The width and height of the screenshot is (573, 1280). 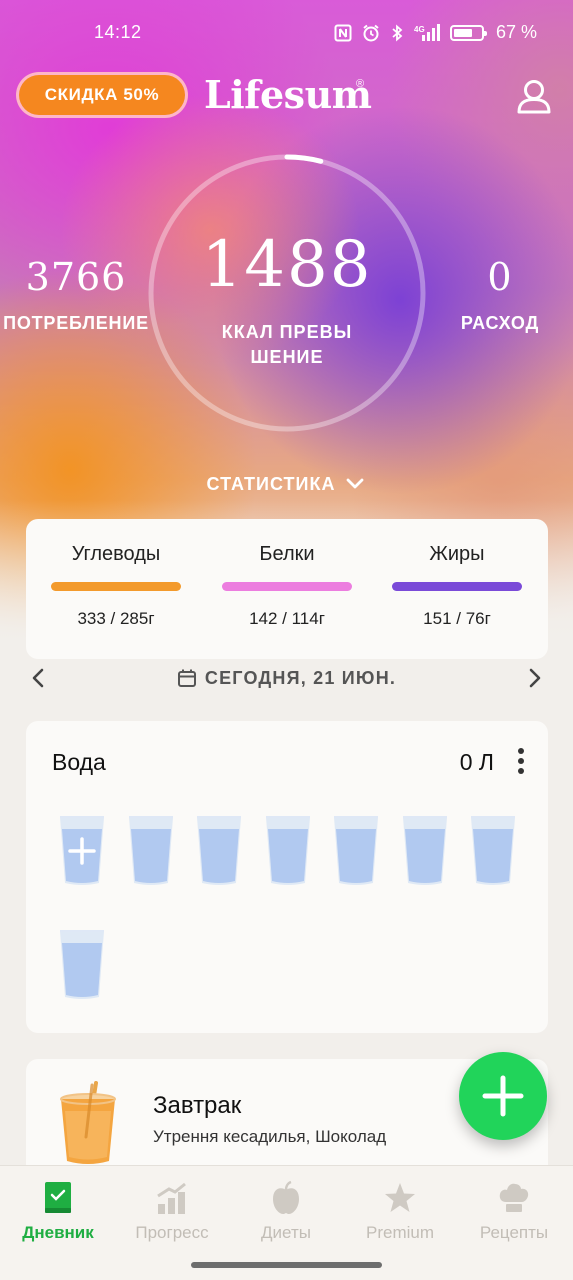 I want to click on status-time: 14:12, so click(x=118, y=32).